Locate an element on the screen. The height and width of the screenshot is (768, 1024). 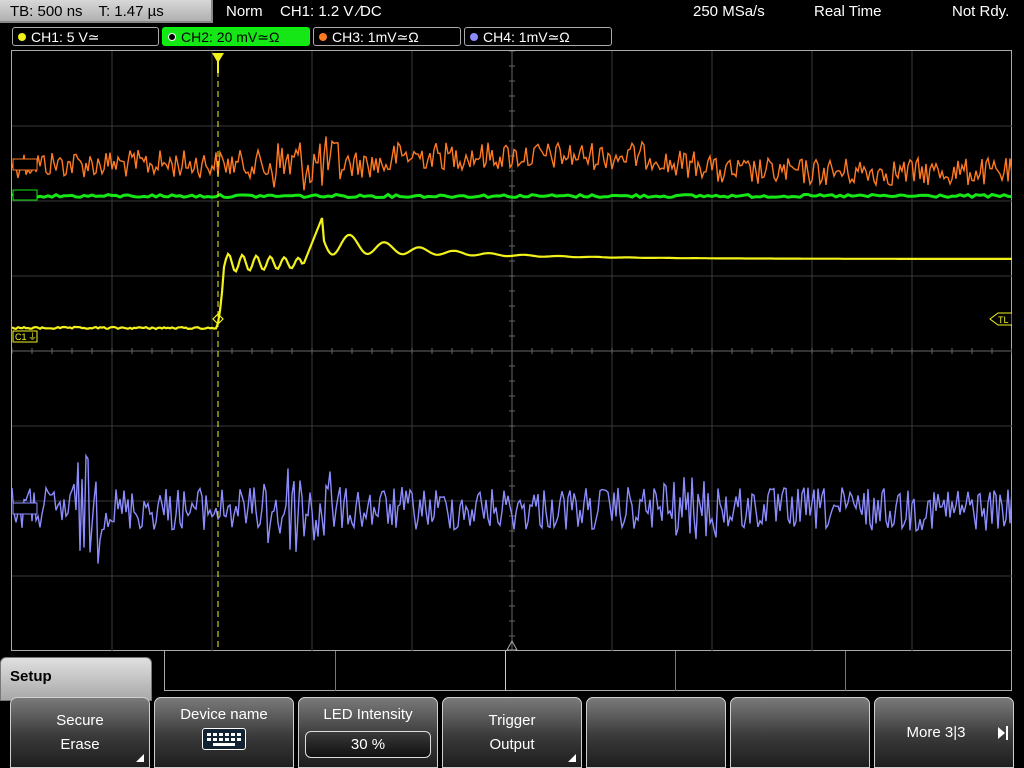
ch2-color-icon is located at coordinates (172, 37).